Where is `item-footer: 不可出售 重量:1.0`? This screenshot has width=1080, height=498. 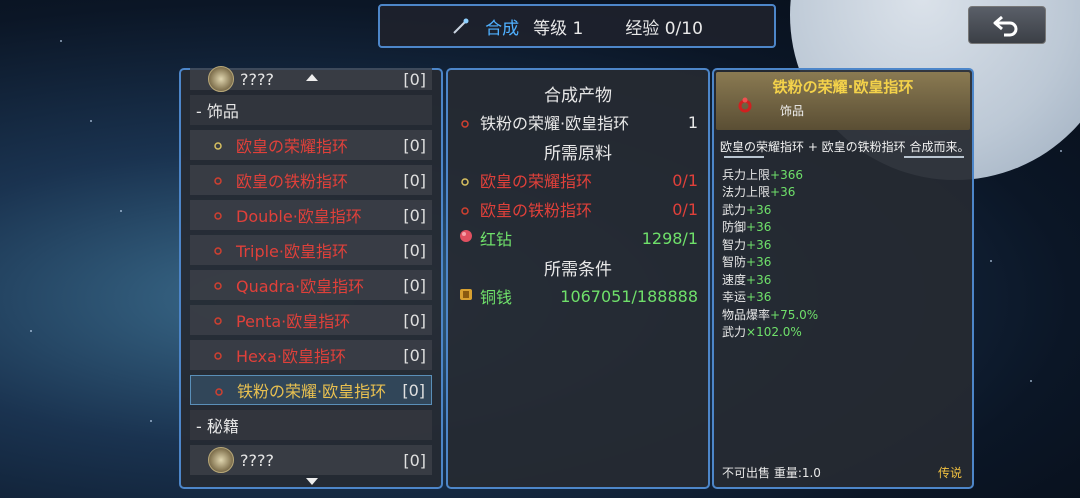 item-footer: 不可出售 重量:1.0 is located at coordinates (771, 473).